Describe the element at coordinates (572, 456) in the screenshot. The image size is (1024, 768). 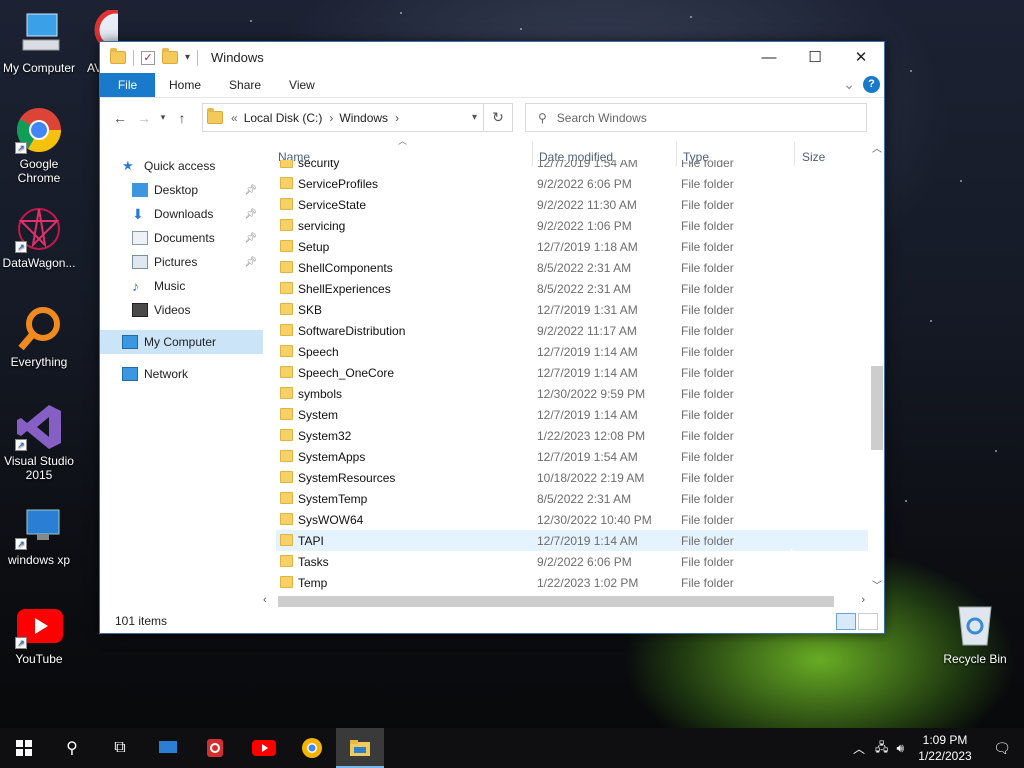
I see `table-row: SystemApps 12/7/2019 1:54 AM File folder` at that location.